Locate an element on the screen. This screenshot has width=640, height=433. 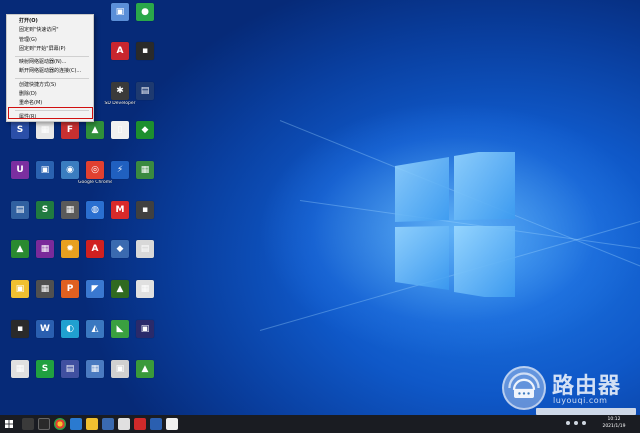
app-icon: W is located at coordinates (45, 329).